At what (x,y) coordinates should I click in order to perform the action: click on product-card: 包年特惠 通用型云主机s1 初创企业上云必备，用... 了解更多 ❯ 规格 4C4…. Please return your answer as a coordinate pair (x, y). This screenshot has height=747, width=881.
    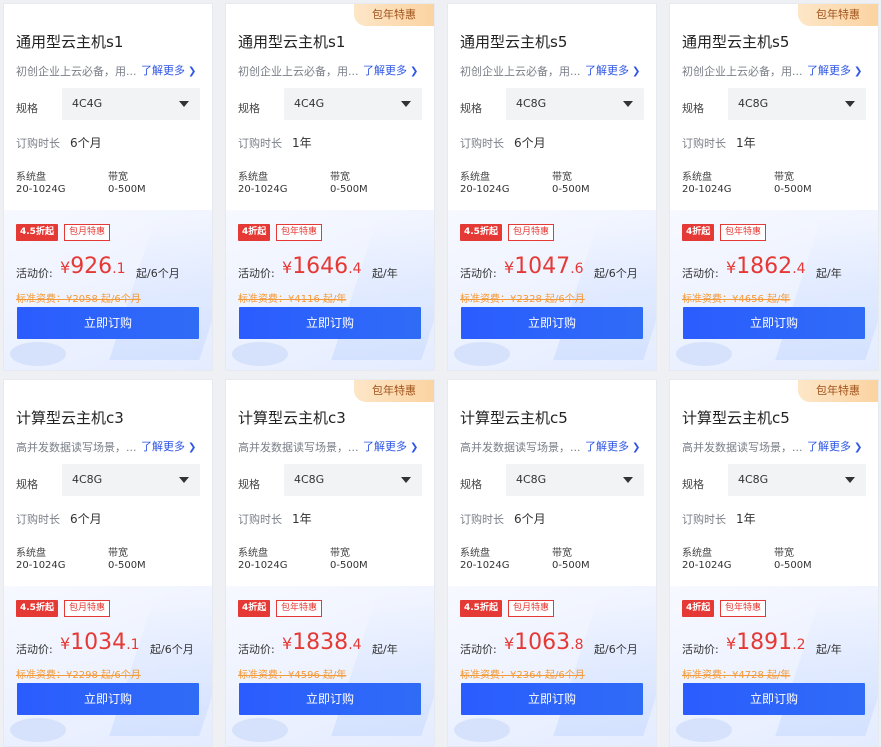
    Looking at the image, I should click on (330, 187).